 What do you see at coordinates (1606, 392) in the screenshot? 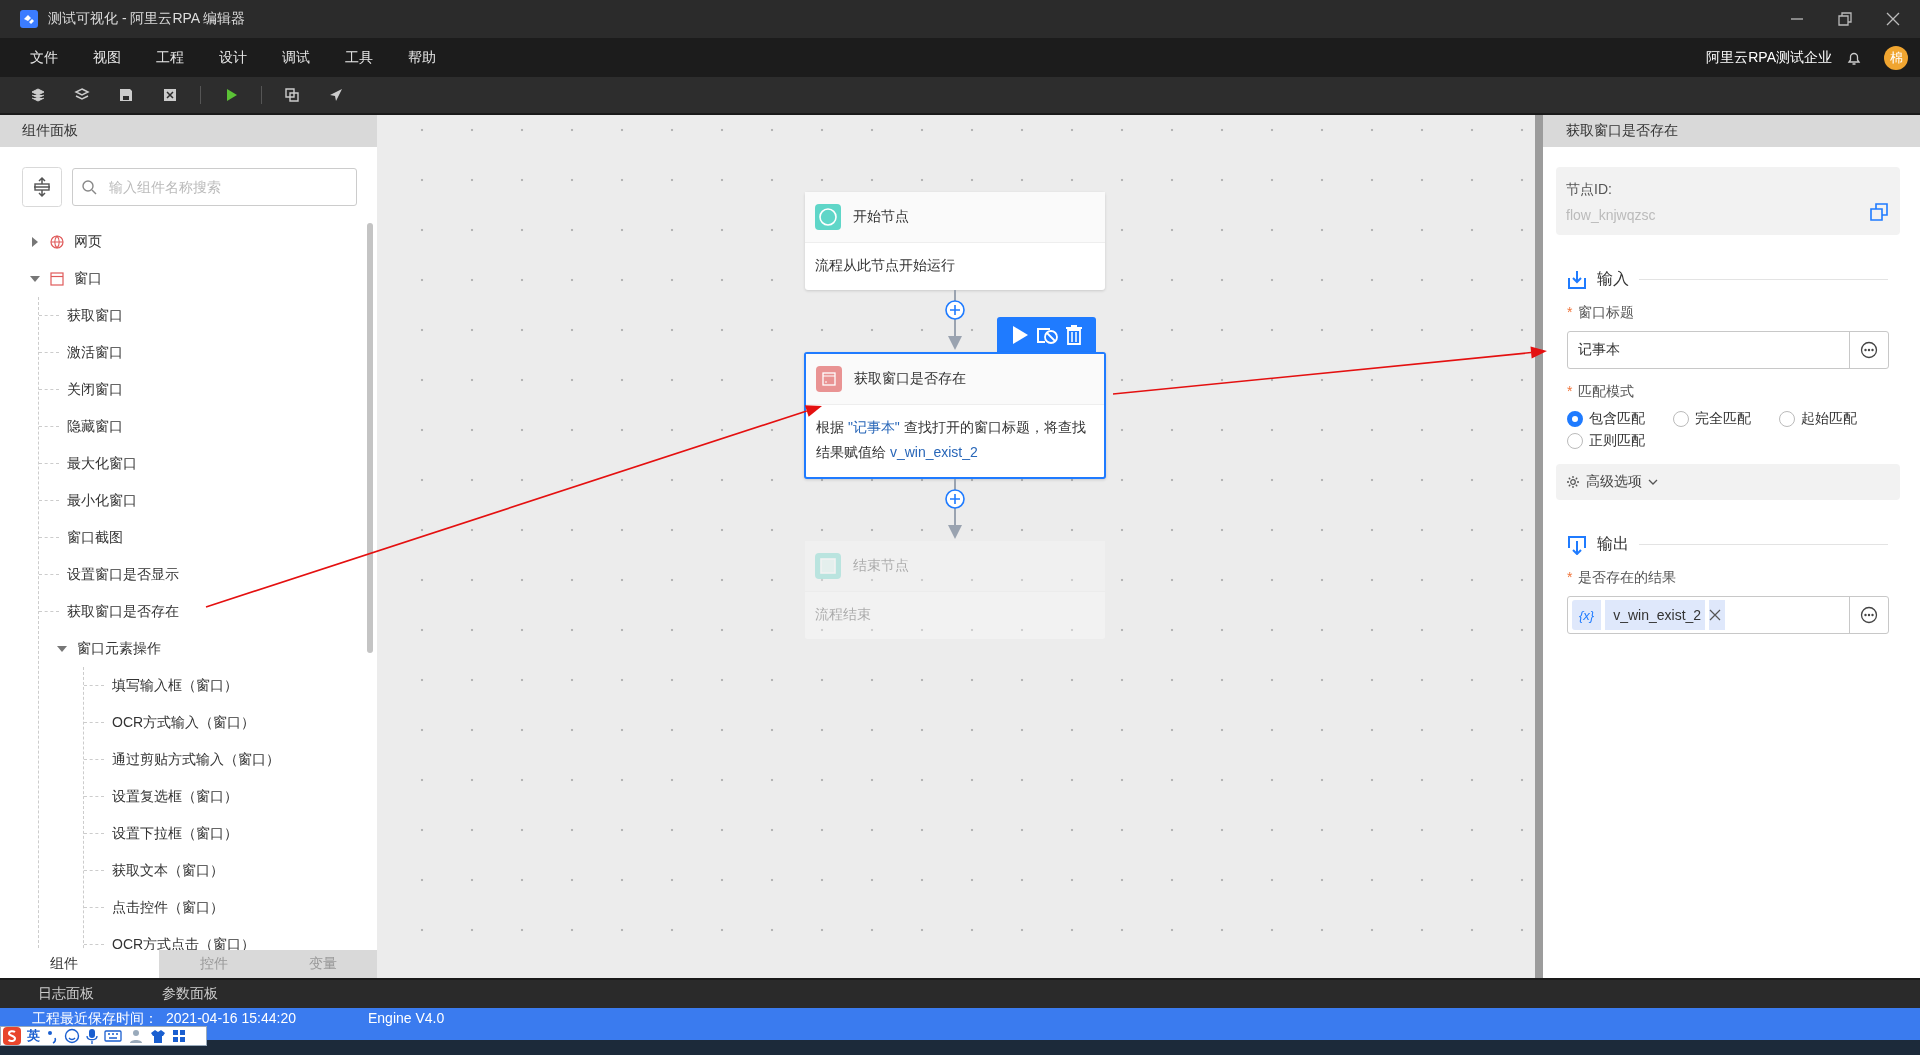
I see `field-label: 匹配模式` at bounding box center [1606, 392].